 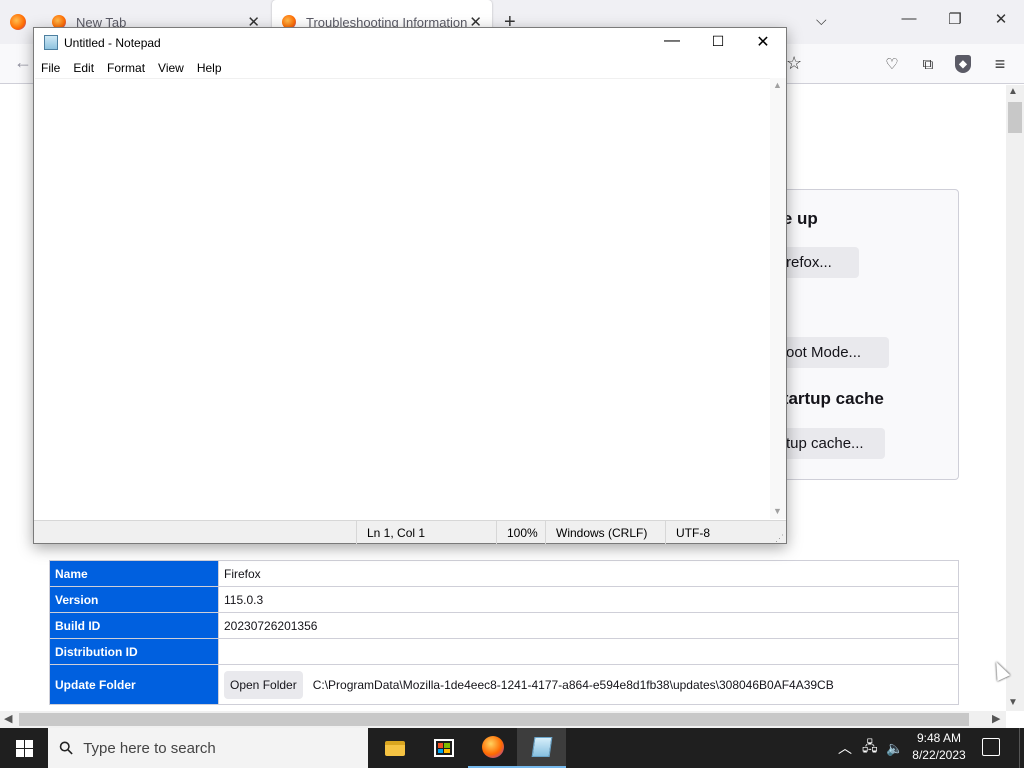 I want to click on row-key: Distribution ID, so click(x=134, y=651).